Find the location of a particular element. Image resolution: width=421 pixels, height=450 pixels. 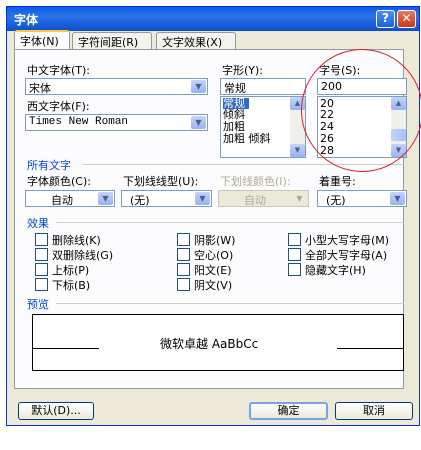

small-caps-checkbox is located at coordinates (294, 239).